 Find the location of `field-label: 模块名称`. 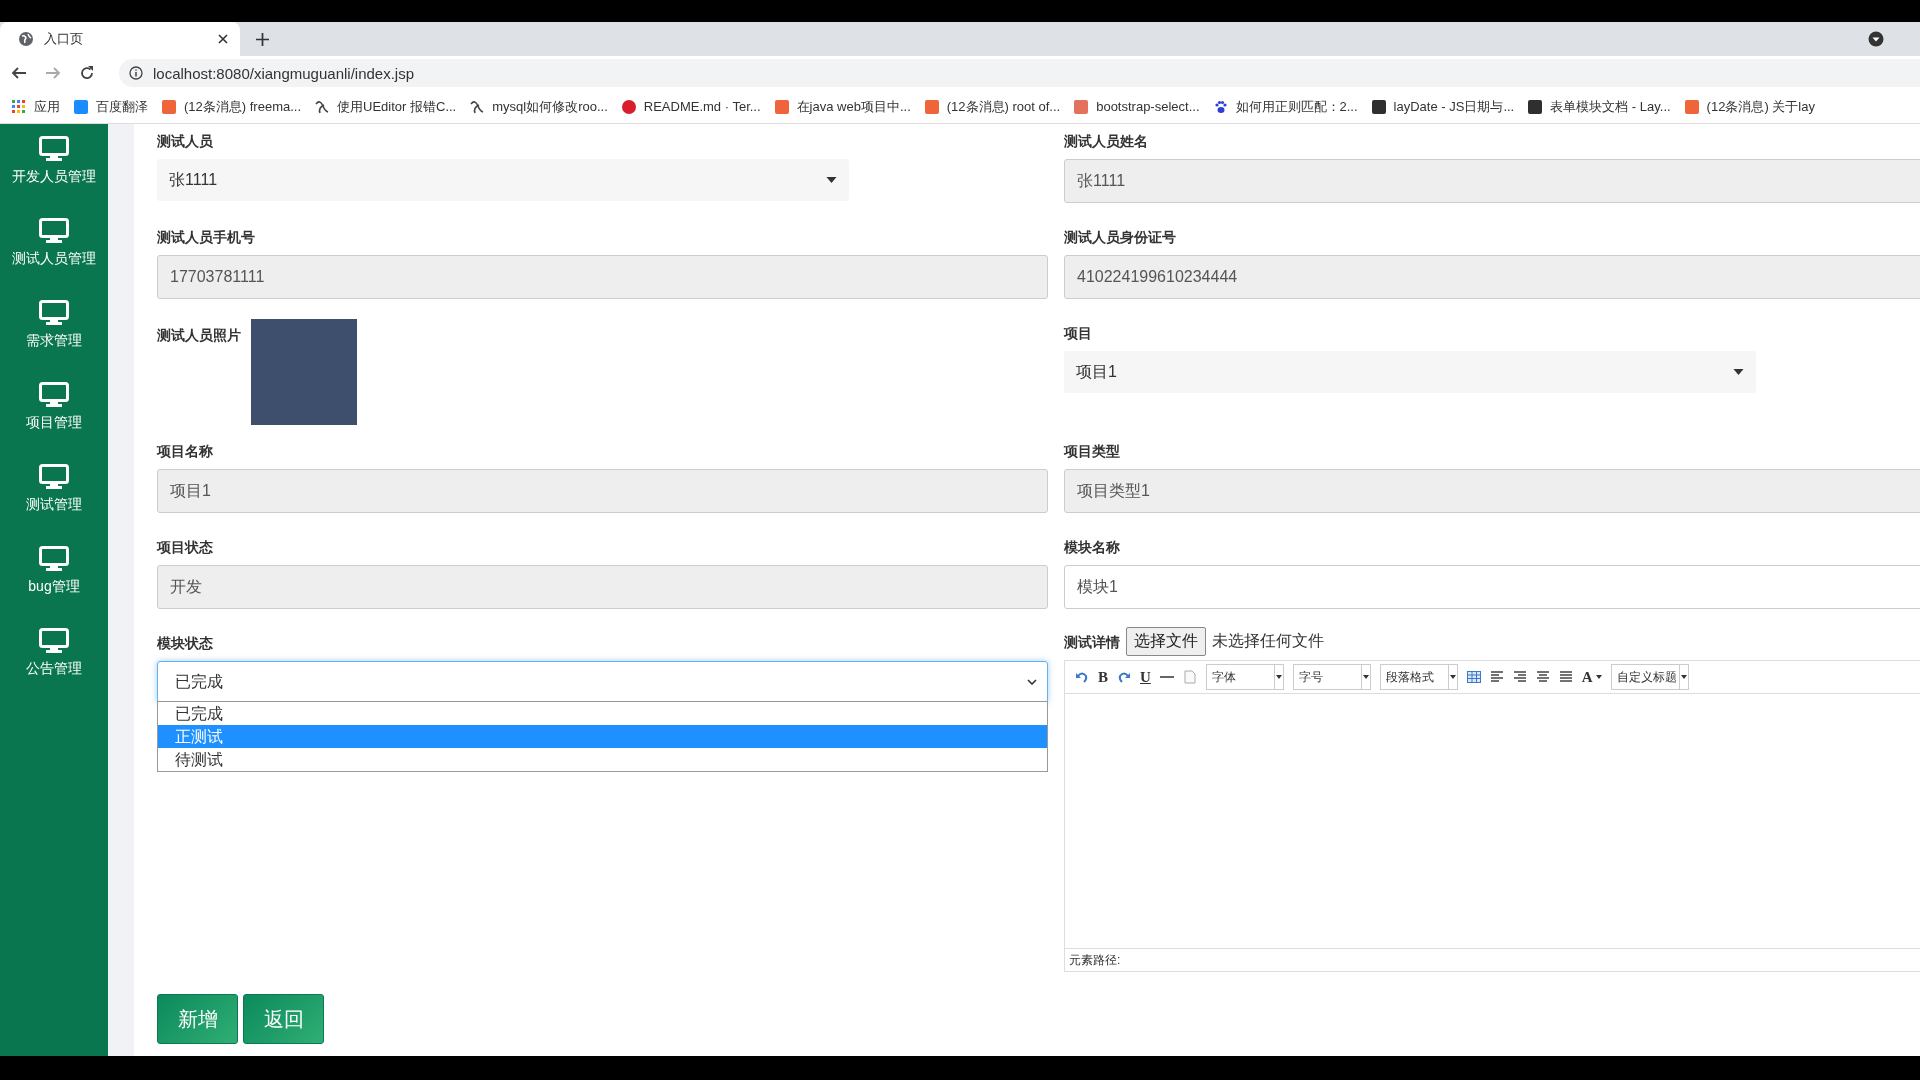

field-label: 模块名称 is located at coordinates (1092, 547).